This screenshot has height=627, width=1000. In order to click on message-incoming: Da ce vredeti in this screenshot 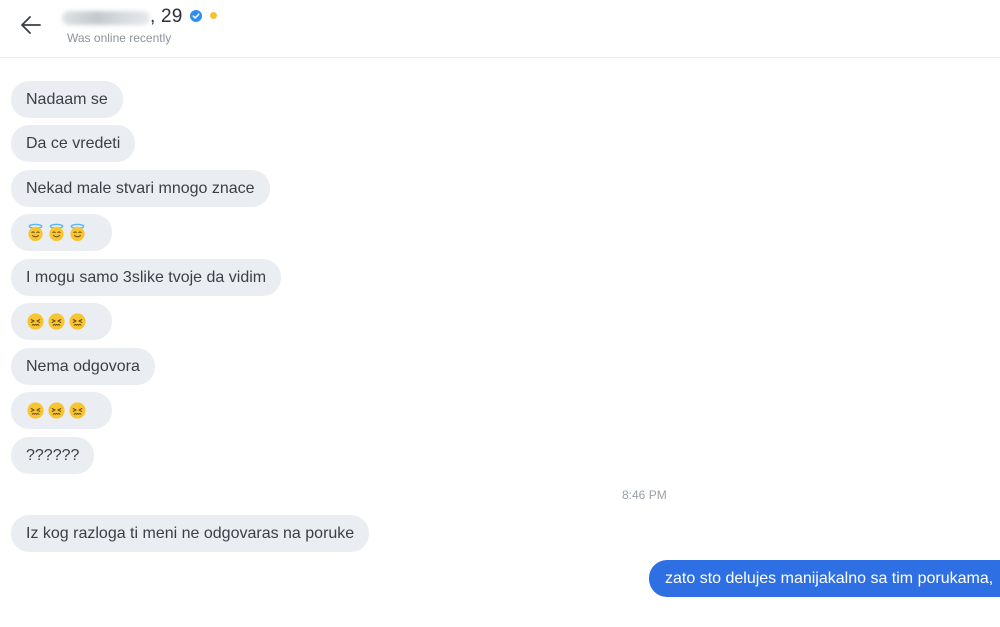, I will do `click(73, 143)`.